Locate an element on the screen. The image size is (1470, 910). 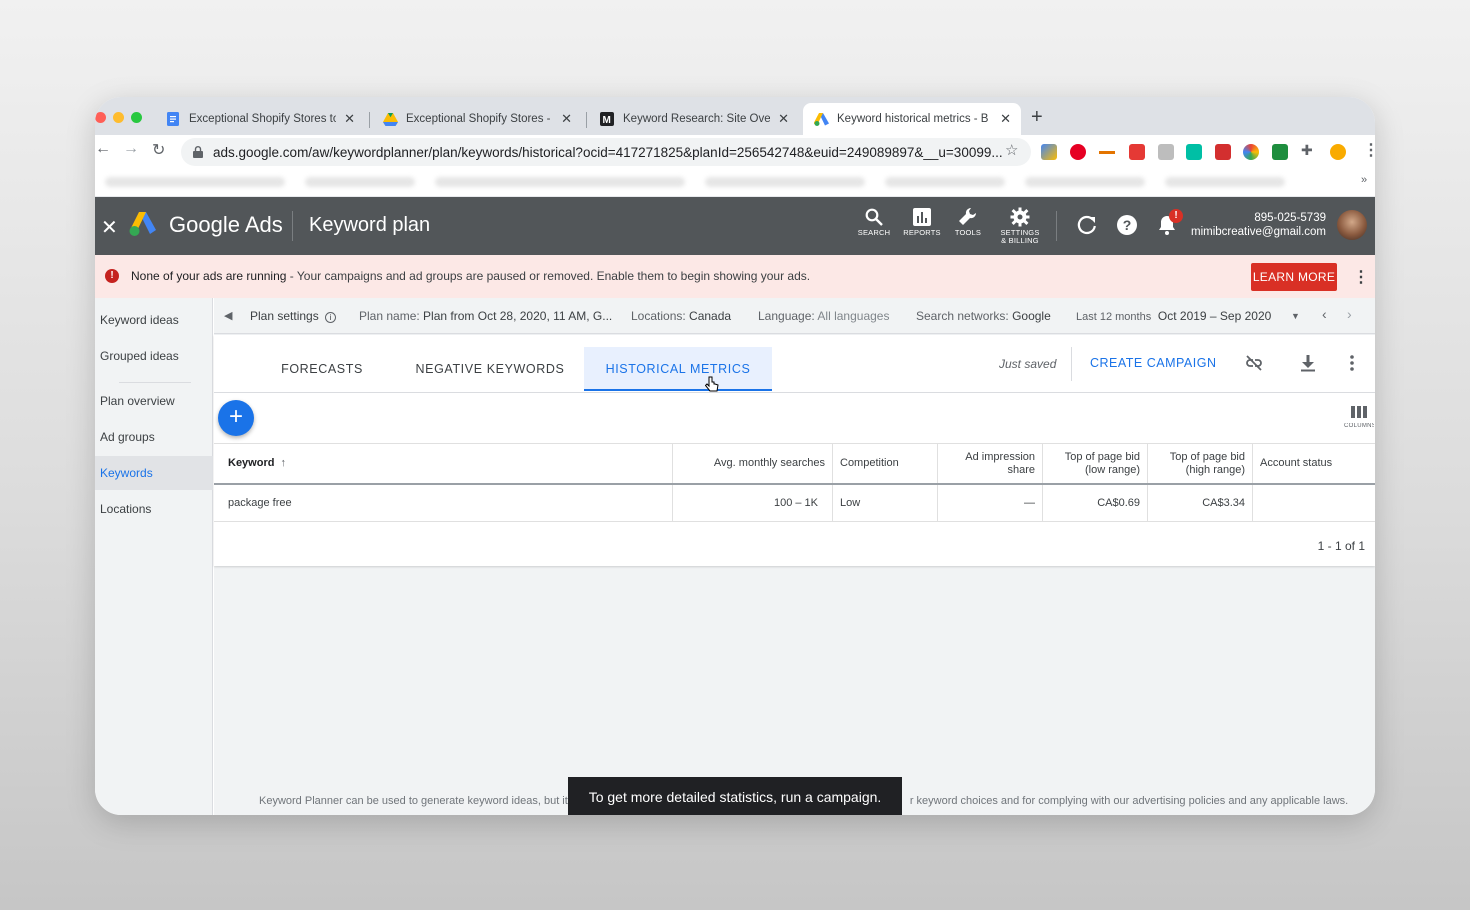
google-ads-icon is located at coordinates (821, 119).